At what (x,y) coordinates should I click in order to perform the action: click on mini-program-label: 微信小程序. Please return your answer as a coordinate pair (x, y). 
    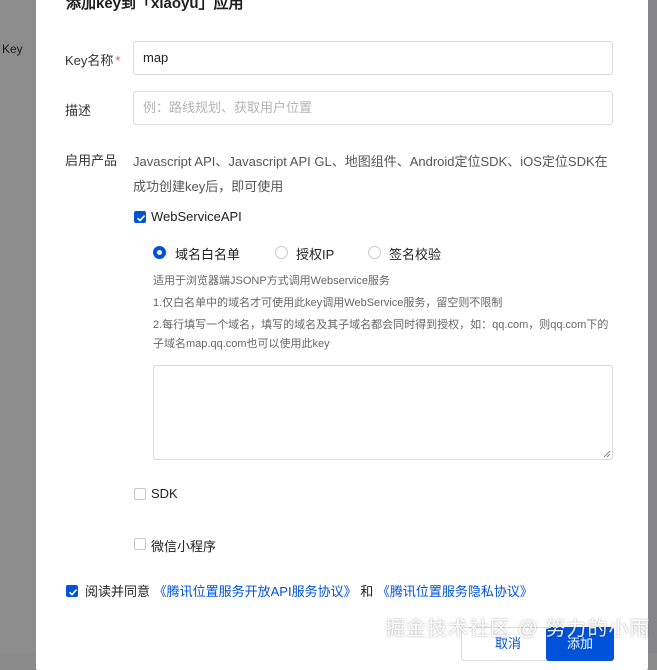
    Looking at the image, I should click on (183, 545).